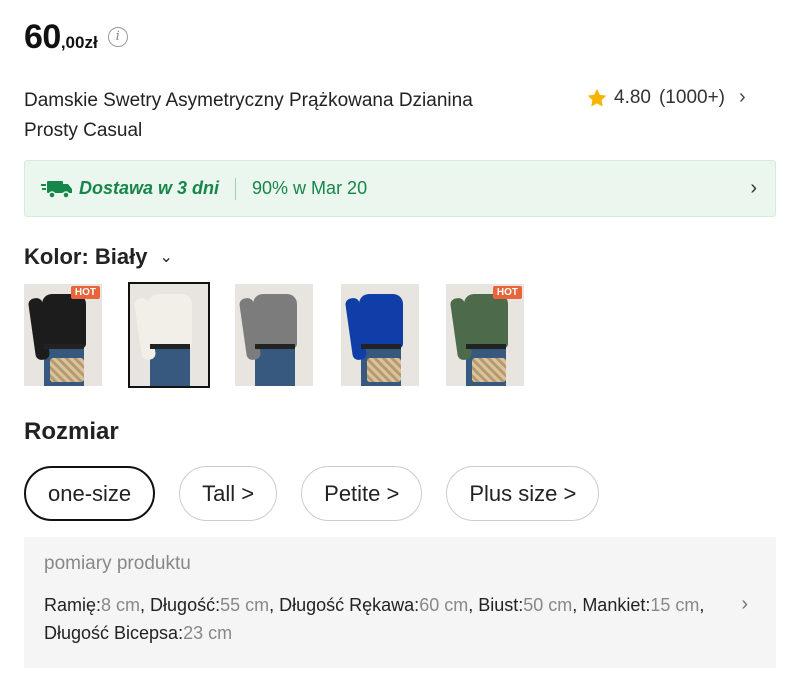 Image resolution: width=800 pixels, height=683 pixels. I want to click on color-swatch-green: HOT, so click(485, 335).